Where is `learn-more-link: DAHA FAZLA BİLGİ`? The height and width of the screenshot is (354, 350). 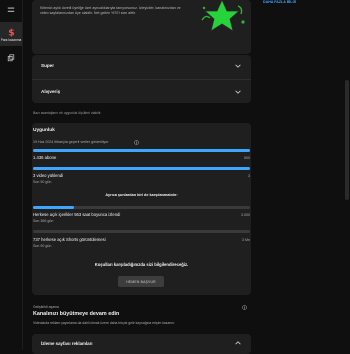 learn-more-link: DAHA FAZLA BİLGİ is located at coordinates (279, 2).